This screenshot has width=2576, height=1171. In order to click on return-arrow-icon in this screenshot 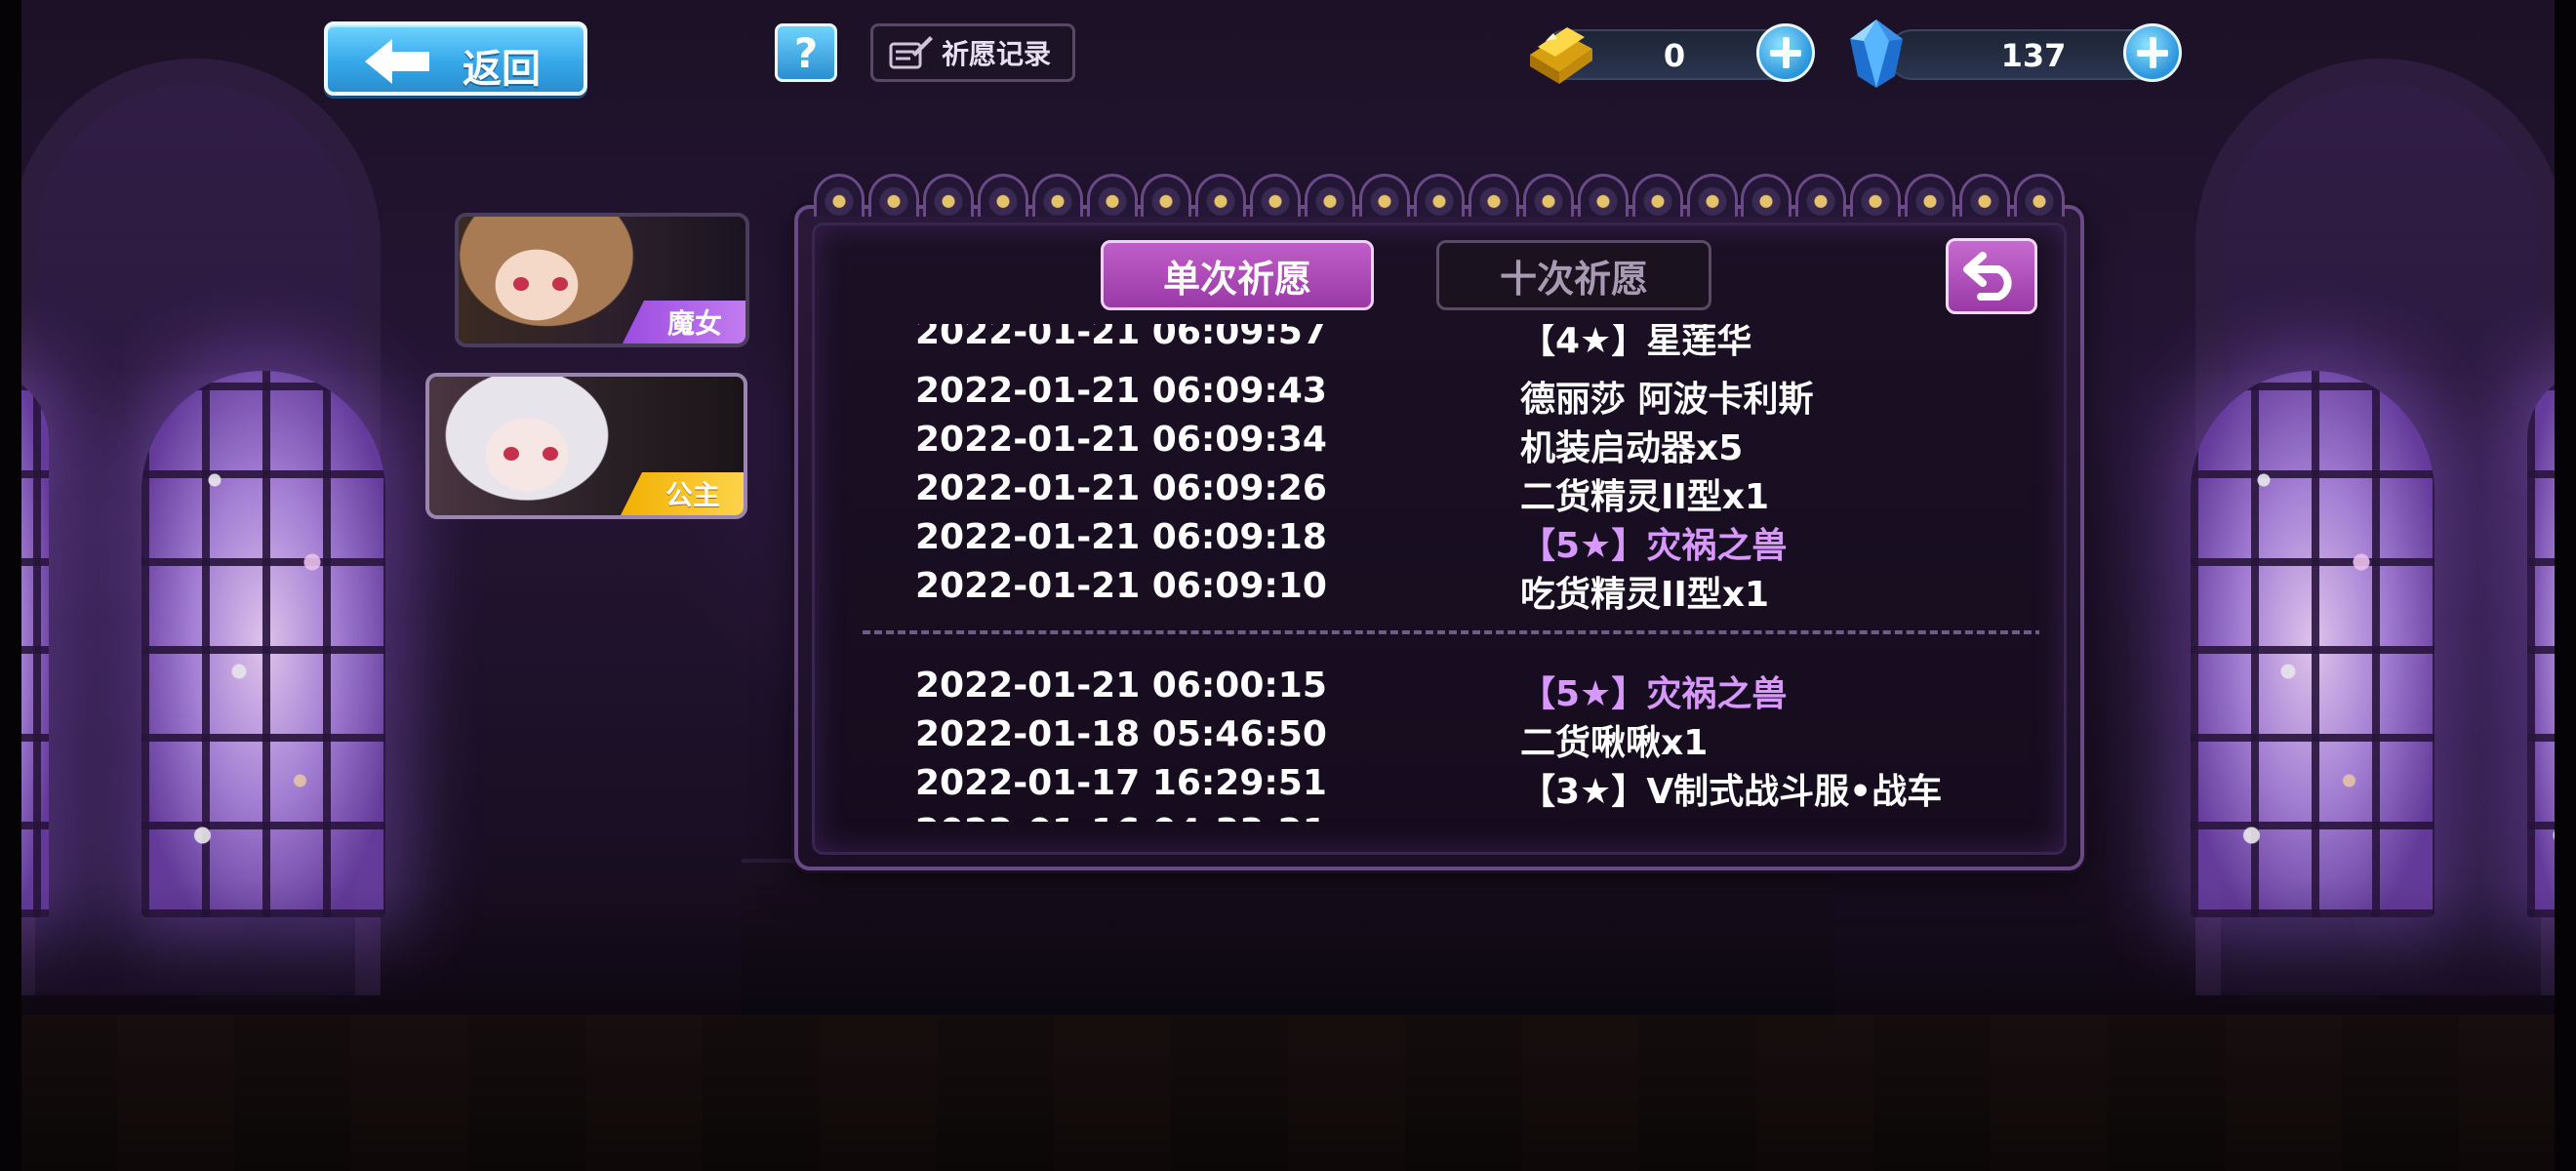, I will do `click(1987, 276)`.